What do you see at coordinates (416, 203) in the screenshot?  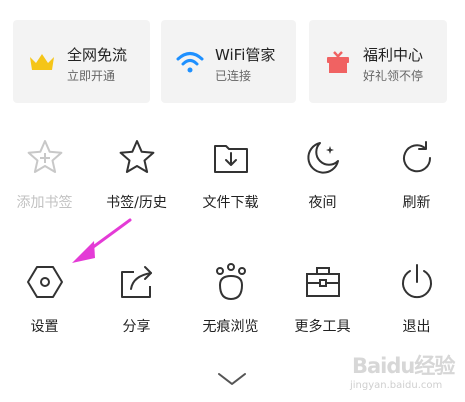 I see `grid-item-label: 刷新` at bounding box center [416, 203].